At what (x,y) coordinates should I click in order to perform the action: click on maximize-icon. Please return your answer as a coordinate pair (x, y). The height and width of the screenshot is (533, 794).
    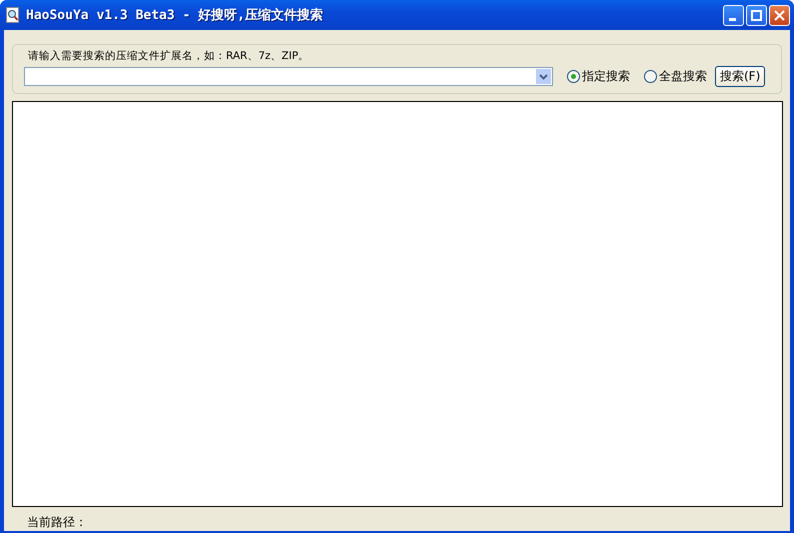
    Looking at the image, I should click on (756, 15).